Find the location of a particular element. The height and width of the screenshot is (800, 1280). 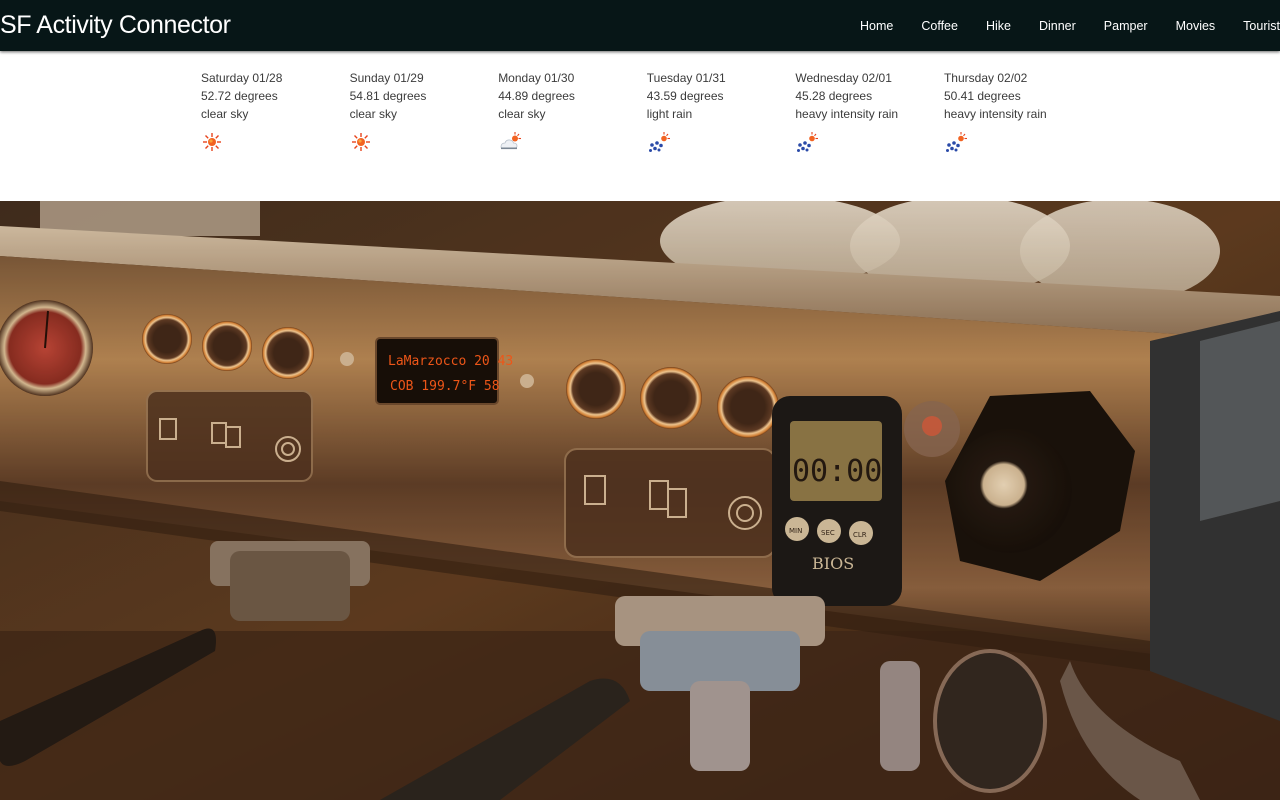

cloud-sun-icon is located at coordinates (510, 142).